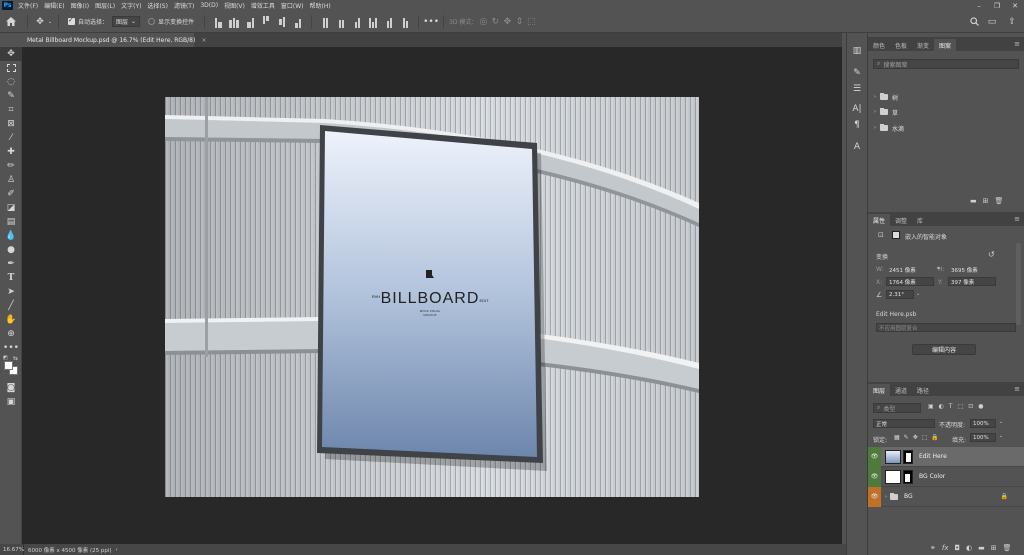  Describe the element at coordinates (11, 96) in the screenshot. I see `quick-select-tool-icon: ✎` at that location.